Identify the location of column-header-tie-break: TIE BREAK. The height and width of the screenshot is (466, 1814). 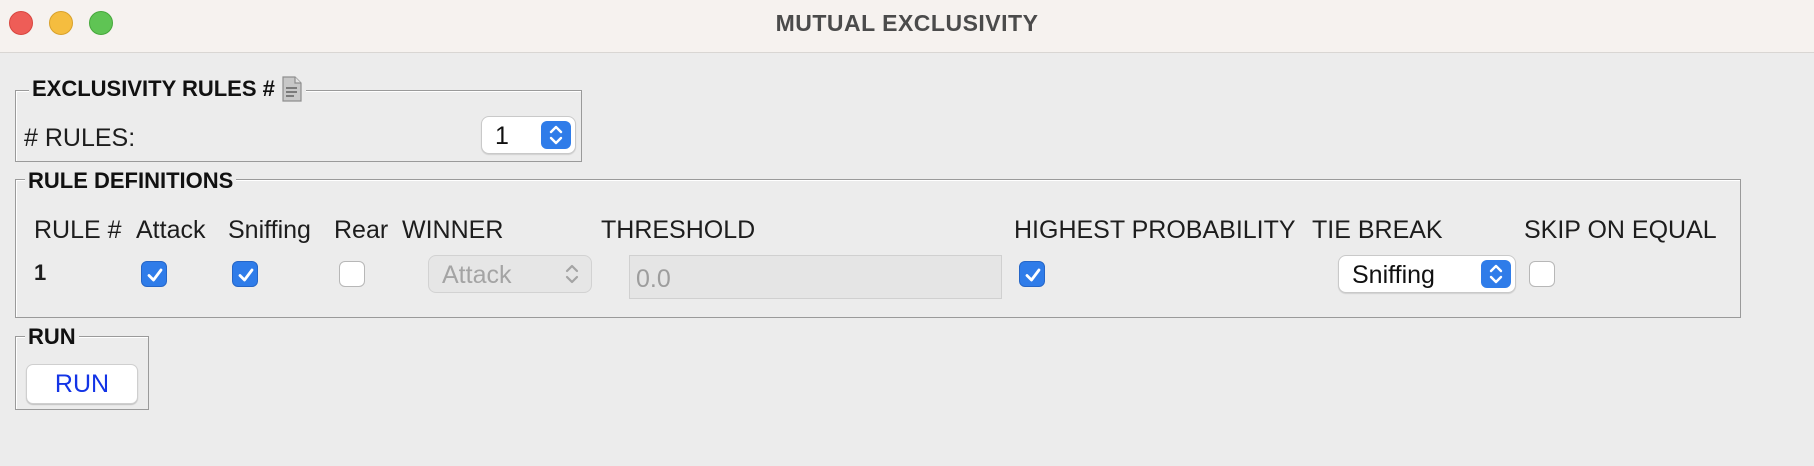
(1377, 230).